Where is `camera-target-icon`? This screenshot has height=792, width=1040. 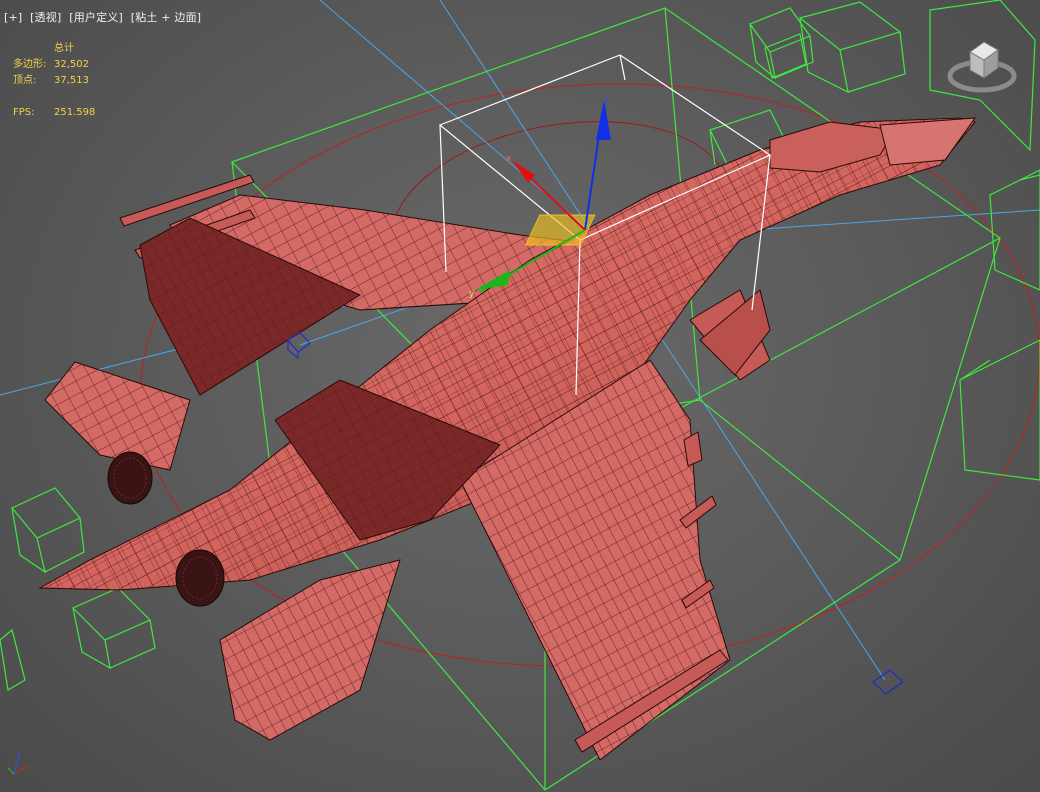
camera-target-icon is located at coordinates (888, 682).